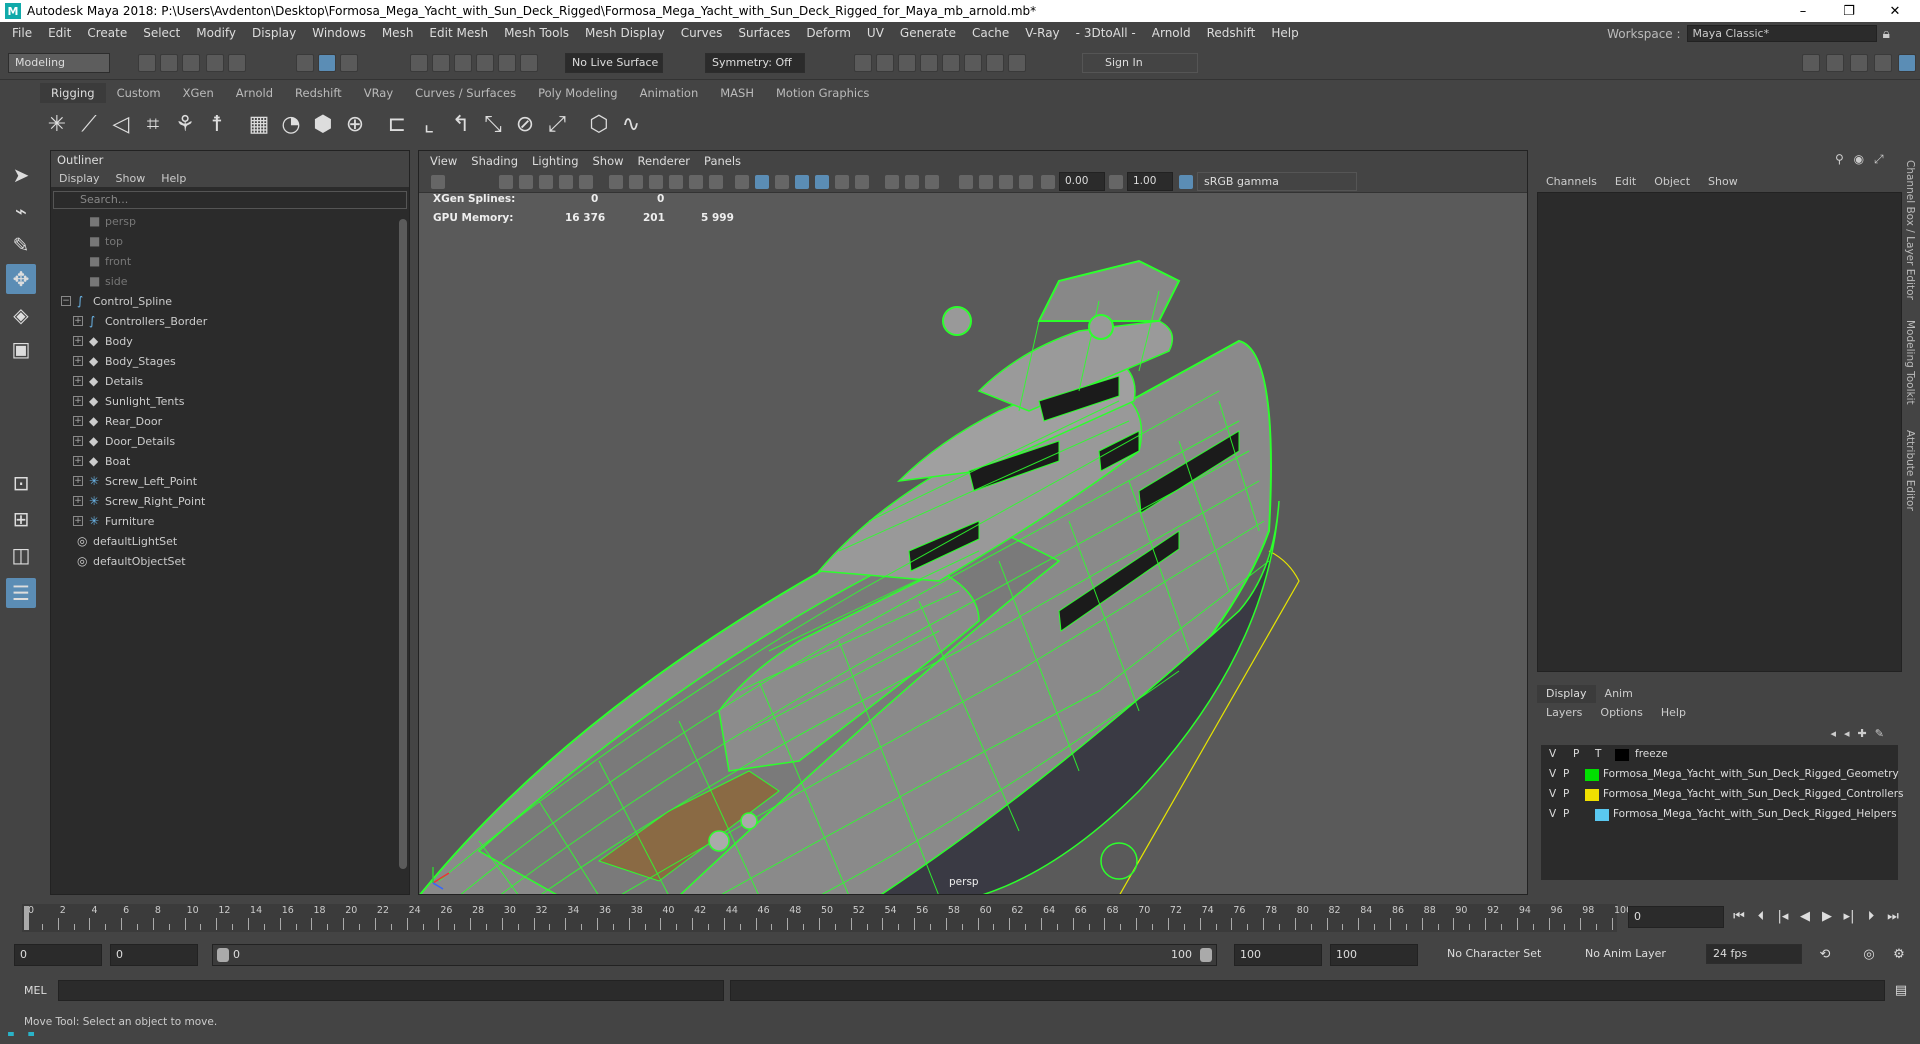 This screenshot has width=1920, height=1044. I want to click on layer-tab-anim: Anim, so click(1619, 694).